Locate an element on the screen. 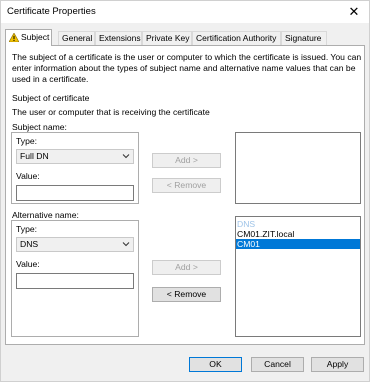 Image resolution: width=370 pixels, height=382 pixels. alt-type-value: DNS is located at coordinates (29, 244).